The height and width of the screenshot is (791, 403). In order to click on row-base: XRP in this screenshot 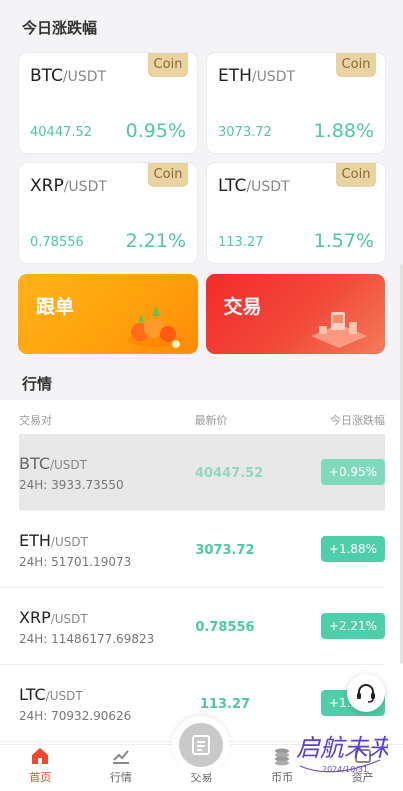, I will do `click(35, 617)`.